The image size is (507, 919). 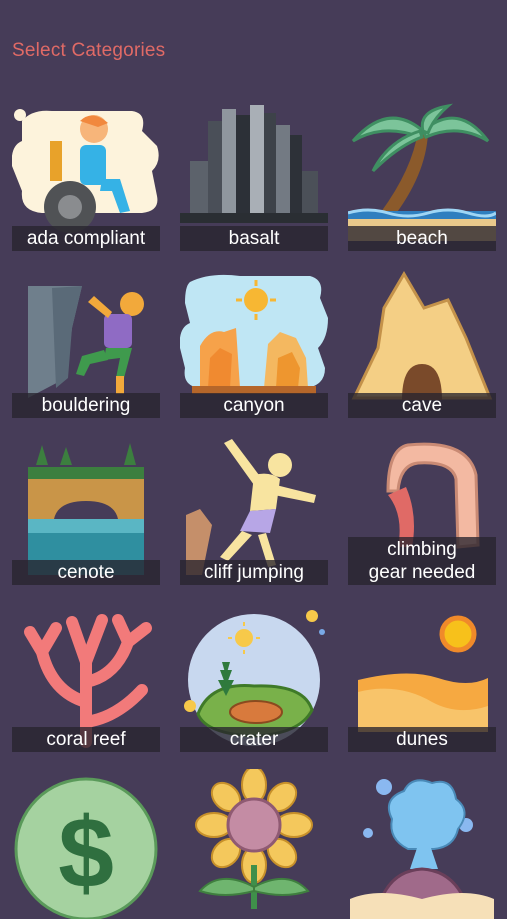 What do you see at coordinates (422, 510) in the screenshot?
I see `category-climbing-gear-needed: climbing gear needed` at bounding box center [422, 510].